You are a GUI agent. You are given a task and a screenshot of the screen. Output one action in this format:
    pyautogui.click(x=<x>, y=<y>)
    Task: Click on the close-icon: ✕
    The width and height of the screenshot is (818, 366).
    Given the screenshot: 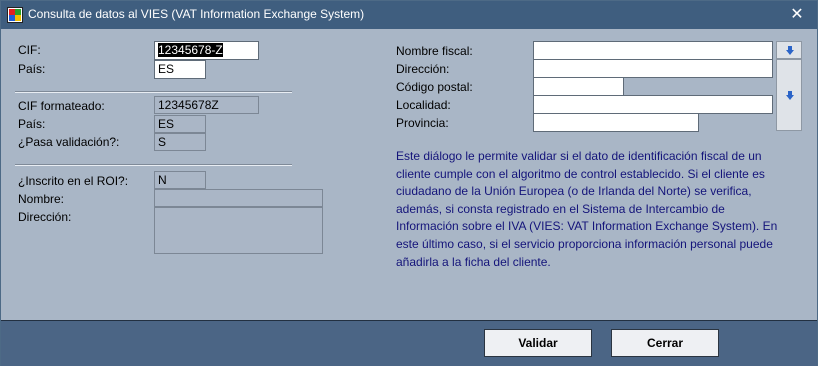 What is the action you would take?
    pyautogui.click(x=797, y=15)
    